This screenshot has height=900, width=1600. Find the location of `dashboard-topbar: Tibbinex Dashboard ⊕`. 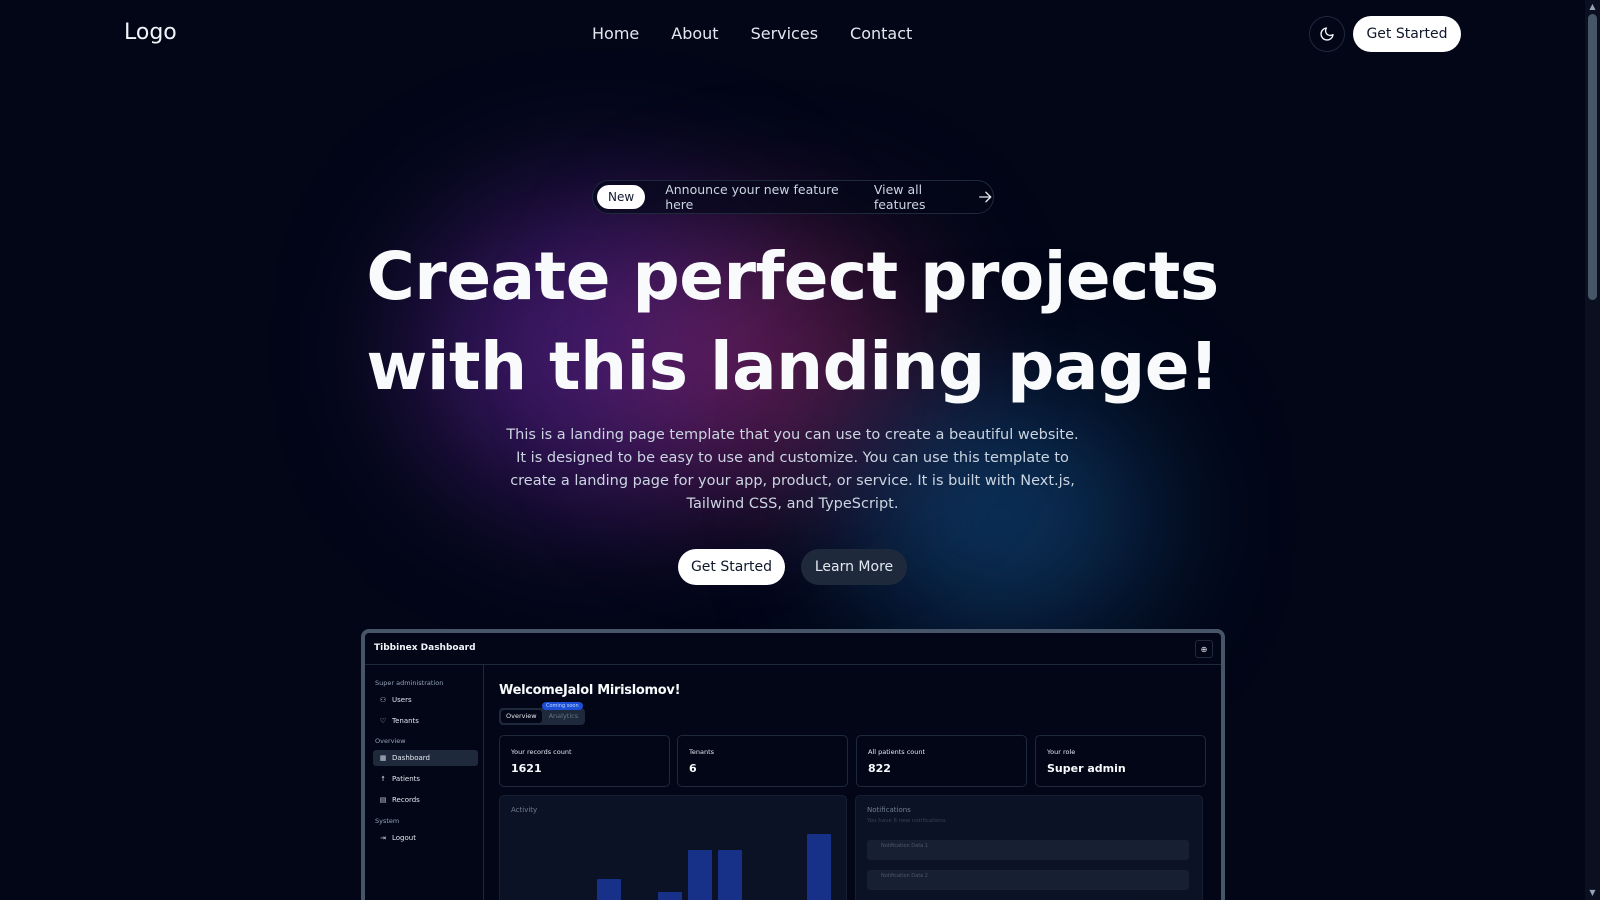

dashboard-topbar: Tibbinex Dashboard ⊕ is located at coordinates (793, 649).